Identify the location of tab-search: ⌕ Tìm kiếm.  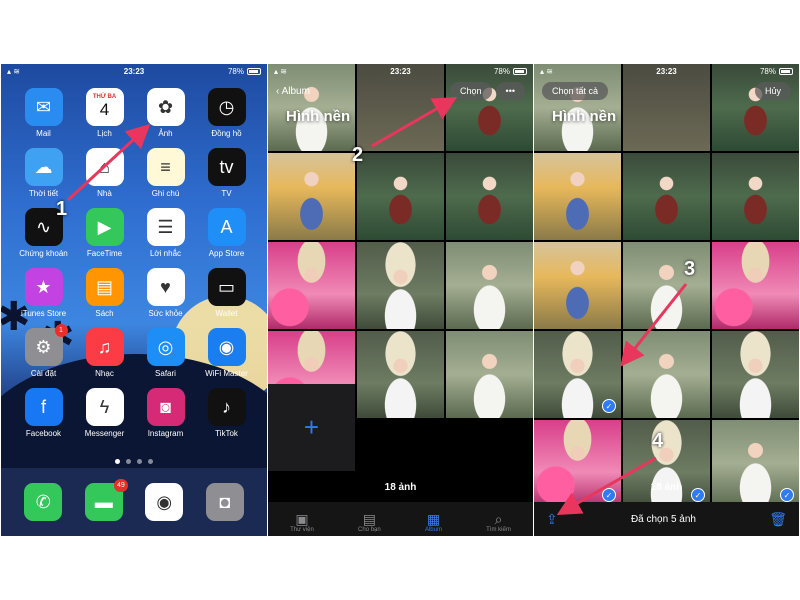
(498, 522).